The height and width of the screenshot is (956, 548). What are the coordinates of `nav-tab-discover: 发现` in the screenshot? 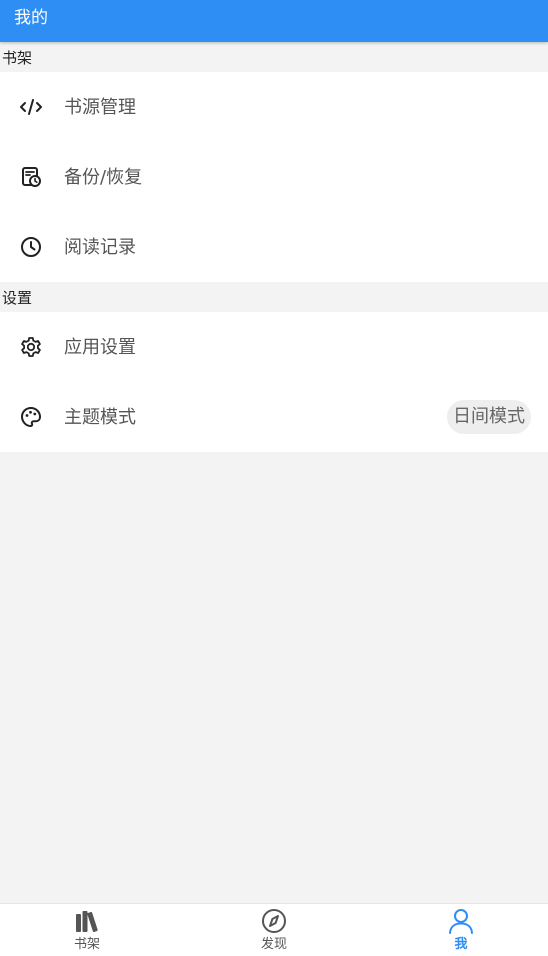 It's located at (274, 930).